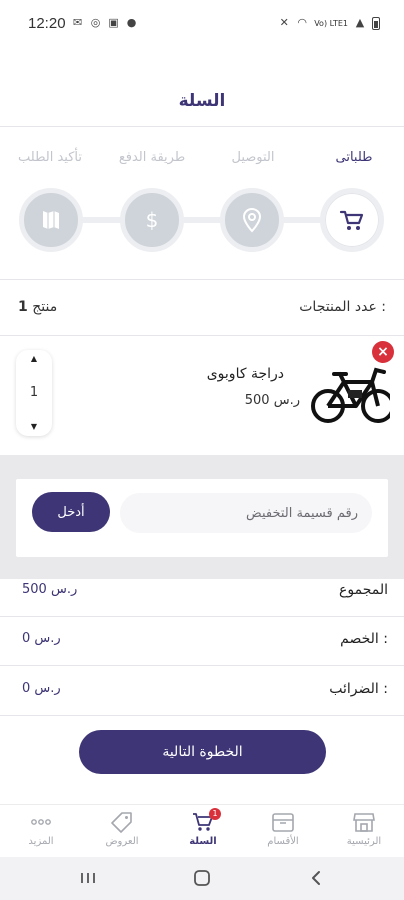 Image resolution: width=404 pixels, height=900 pixels. I want to click on summary-row-total: المجموع 500 ر.س, so click(202, 592).